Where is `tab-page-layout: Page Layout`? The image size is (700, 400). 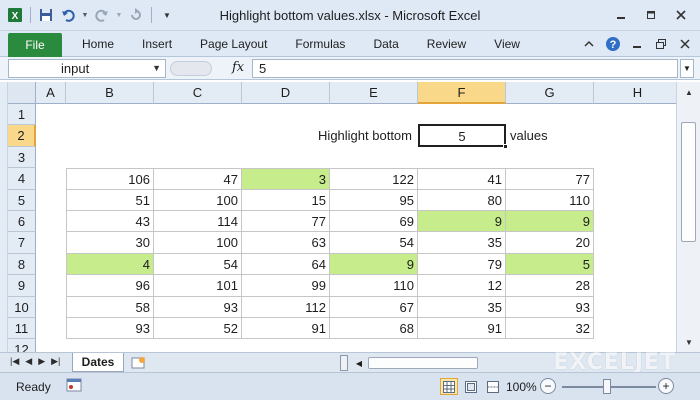
tab-page-layout: Page Layout is located at coordinates (233, 44).